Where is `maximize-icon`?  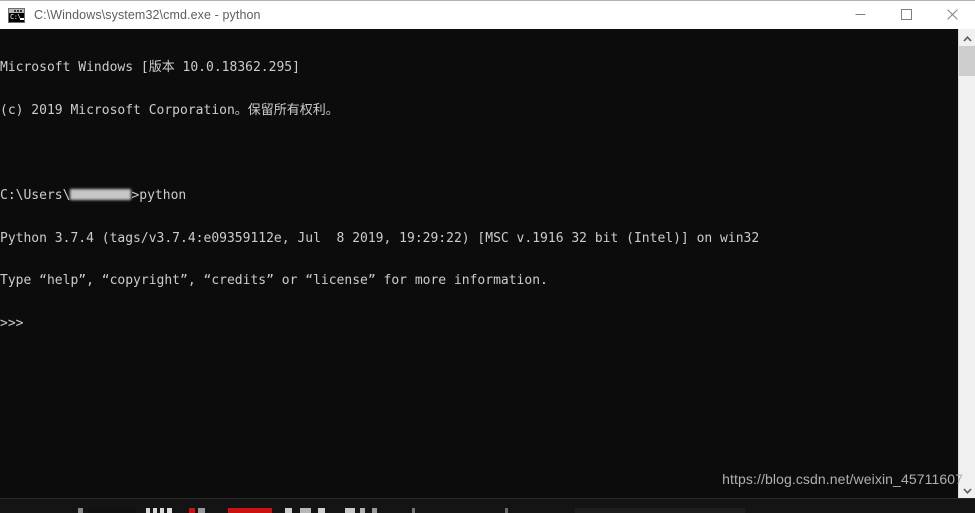 maximize-icon is located at coordinates (906, 14).